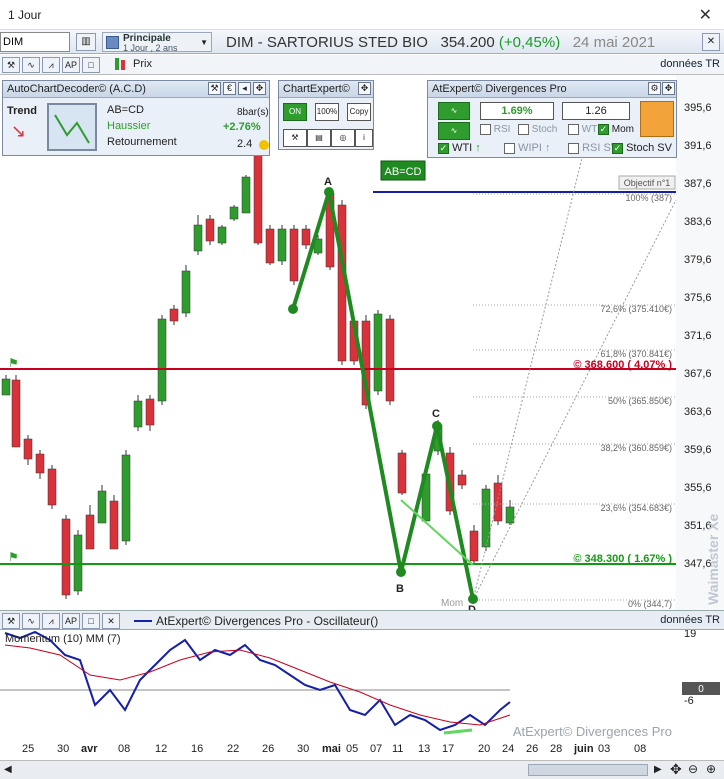 Image resolution: width=724 pixels, height=779 pixels. What do you see at coordinates (319, 138) in the screenshot?
I see `style-chip: ▤` at bounding box center [319, 138].